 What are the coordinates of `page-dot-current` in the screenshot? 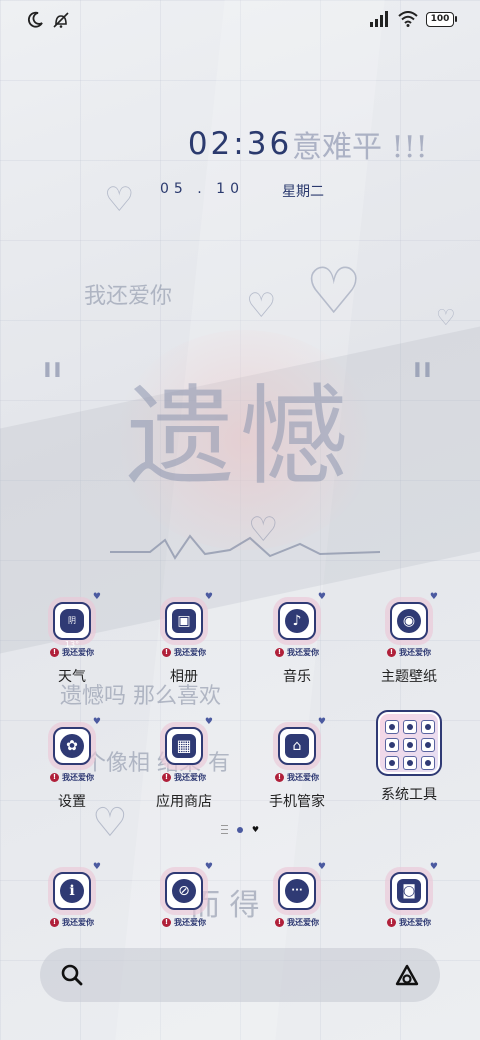 It's located at (239, 829).